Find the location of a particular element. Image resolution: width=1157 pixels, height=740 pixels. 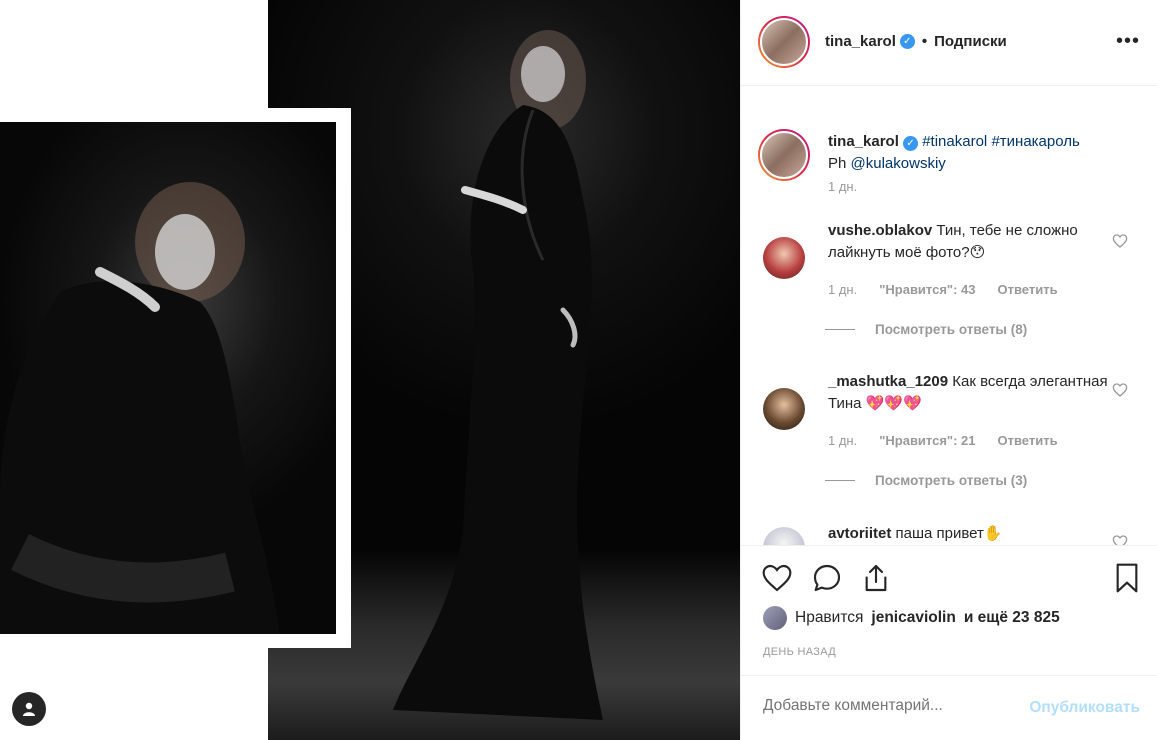

comment-meta: 1 дн. "Нравится": 43 Ответить is located at coordinates (943, 289).